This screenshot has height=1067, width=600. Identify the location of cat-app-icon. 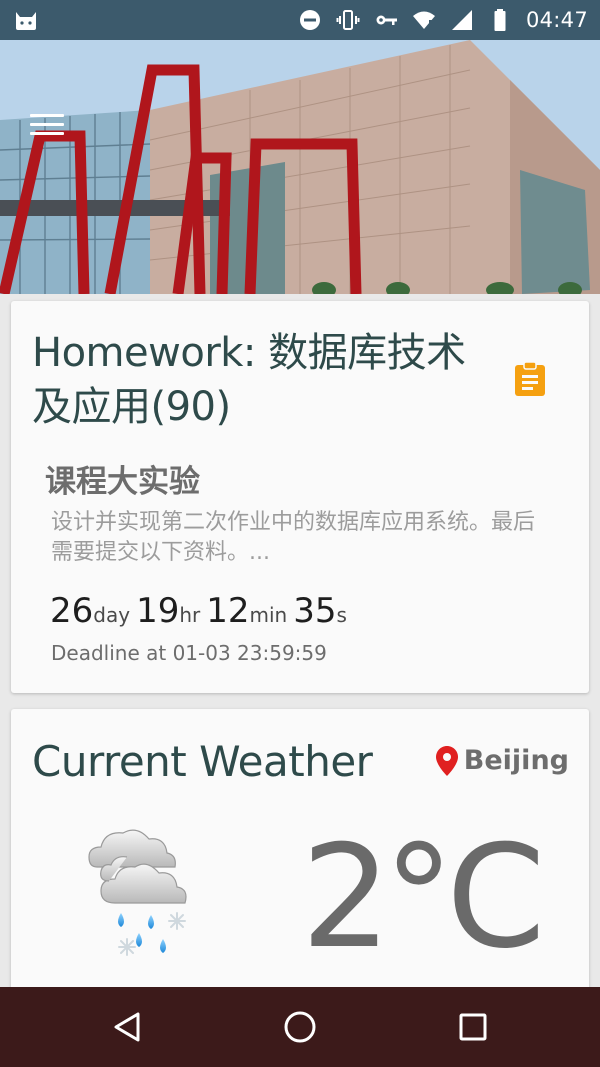
(26, 21).